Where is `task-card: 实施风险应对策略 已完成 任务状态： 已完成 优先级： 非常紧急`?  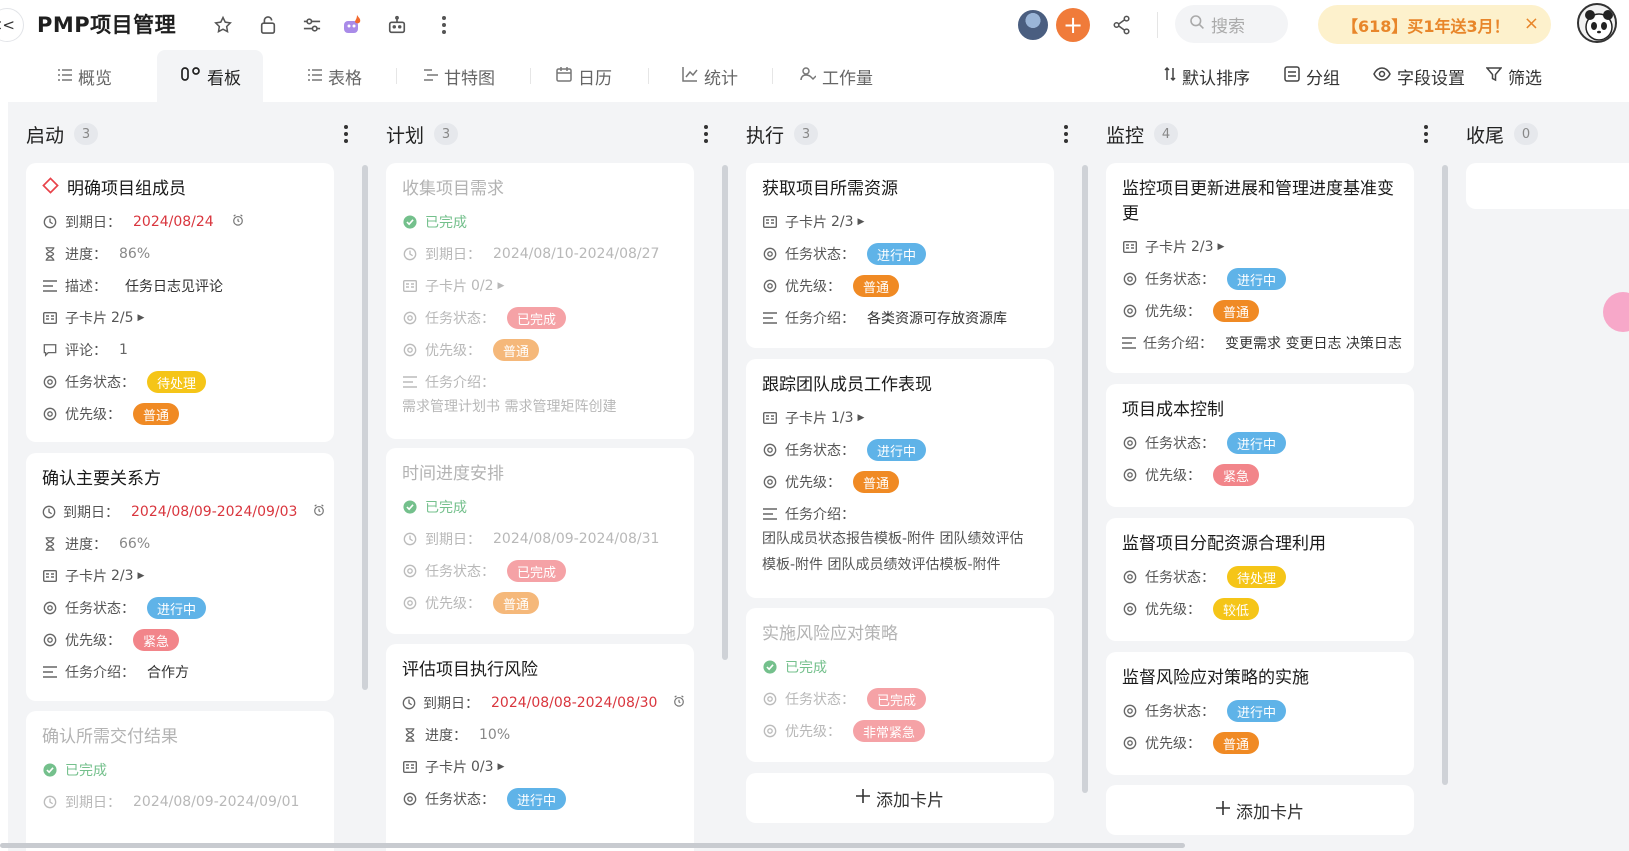
task-card: 实施风险应对策略 已完成 任务状态： 已完成 优先级： 非常紧急 is located at coordinates (900, 685).